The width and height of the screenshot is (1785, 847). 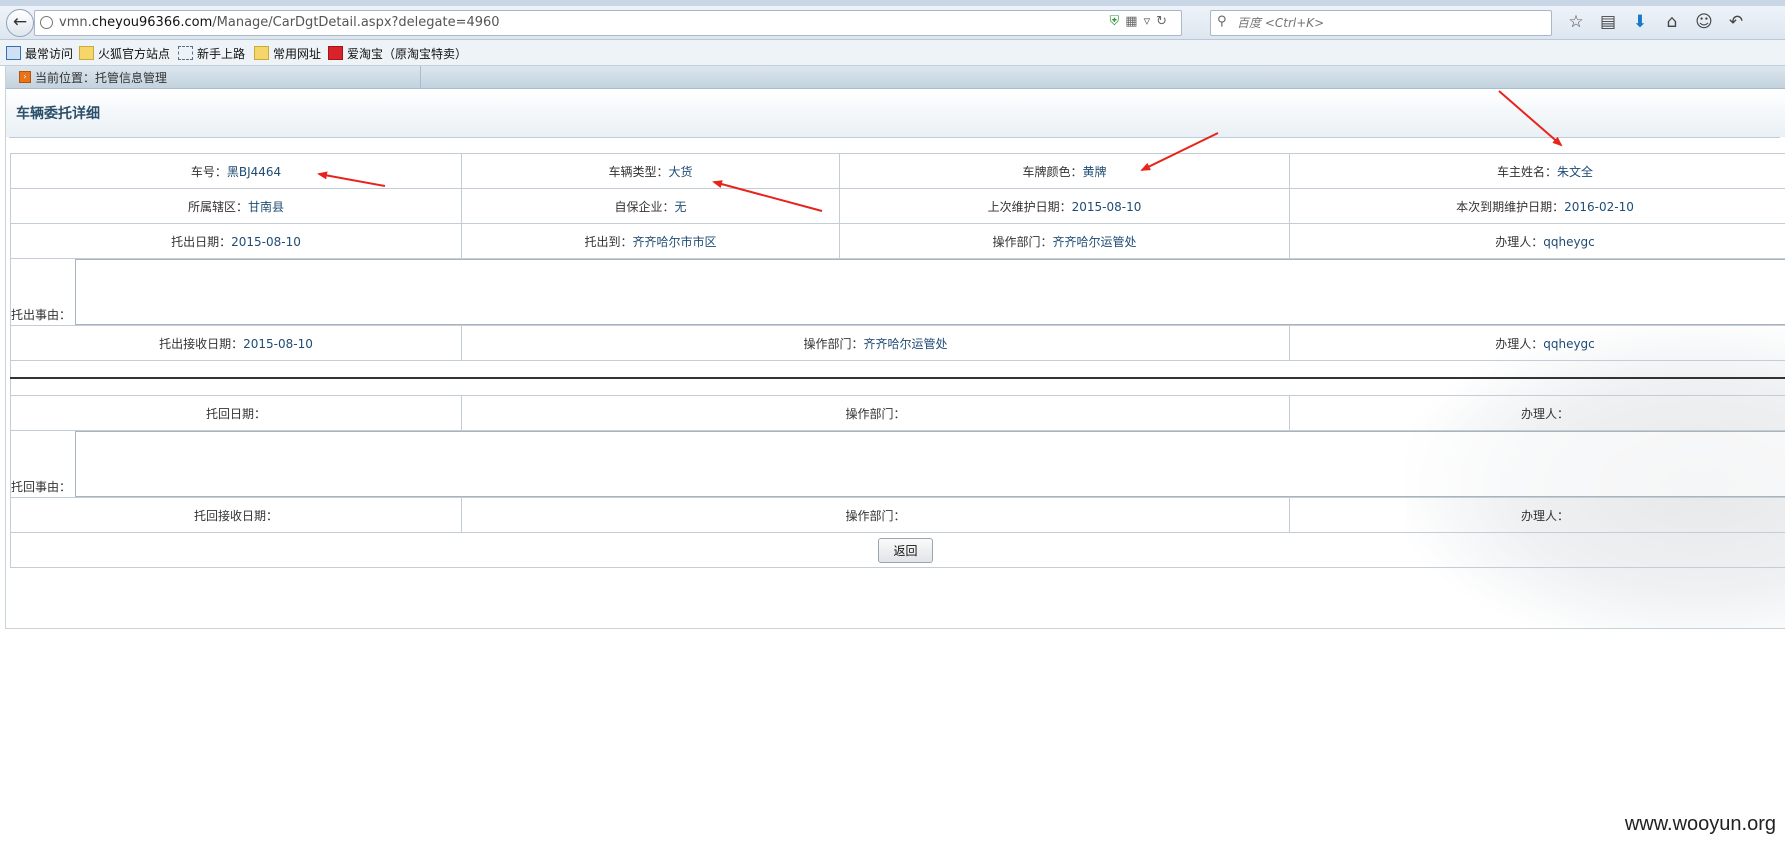 I want to click on out-reason-cell: 托出事由：, so click(x=897, y=292).